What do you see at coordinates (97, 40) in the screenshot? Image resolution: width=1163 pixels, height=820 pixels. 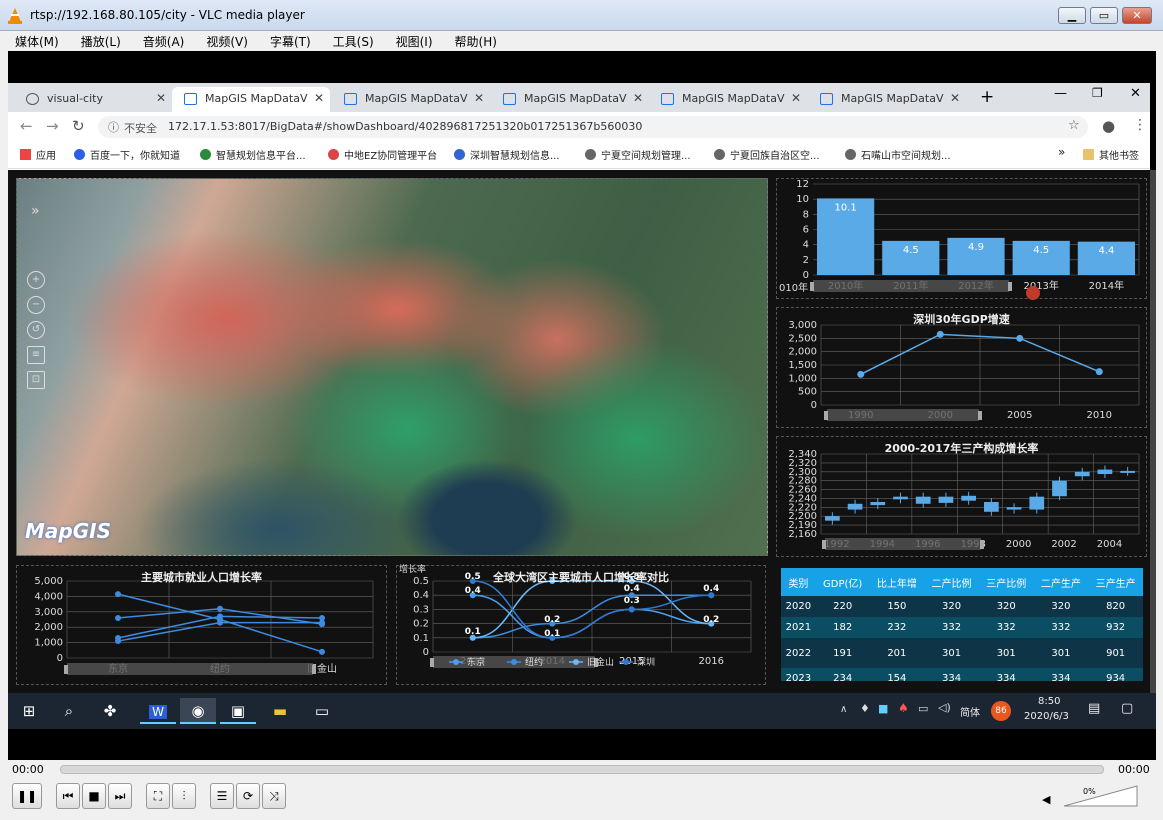 I see `menu-playback: 播放(L)` at bounding box center [97, 40].